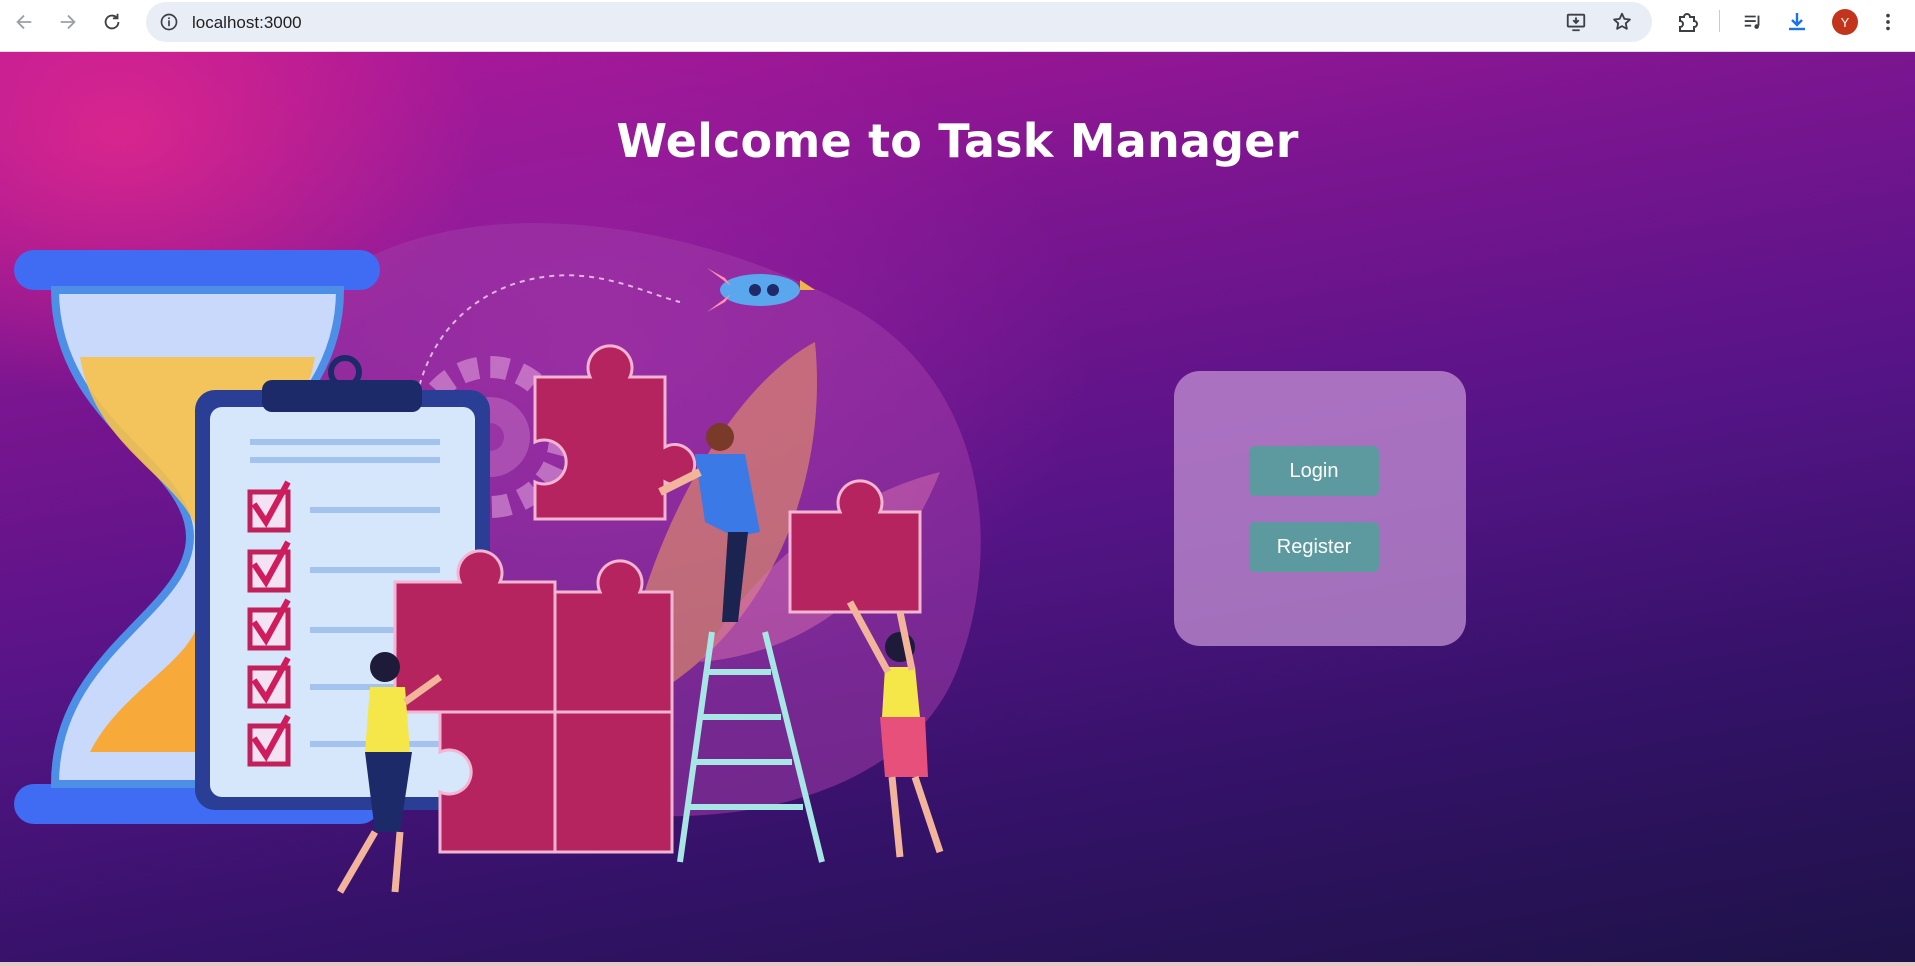  I want to click on page-title: Welcome to Task Manager, so click(957, 141).